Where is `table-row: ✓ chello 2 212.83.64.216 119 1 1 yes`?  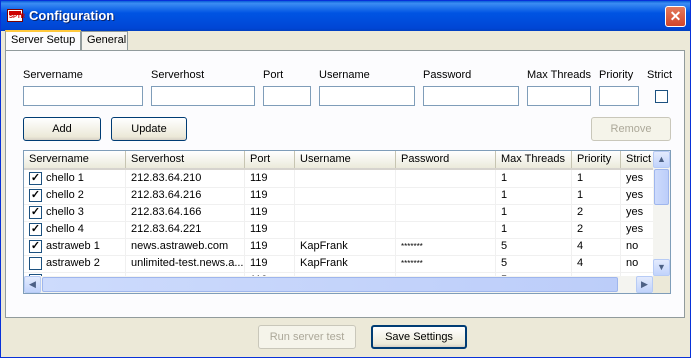 table-row: ✓ chello 2 212.83.64.216 119 1 1 yes is located at coordinates (339, 196).